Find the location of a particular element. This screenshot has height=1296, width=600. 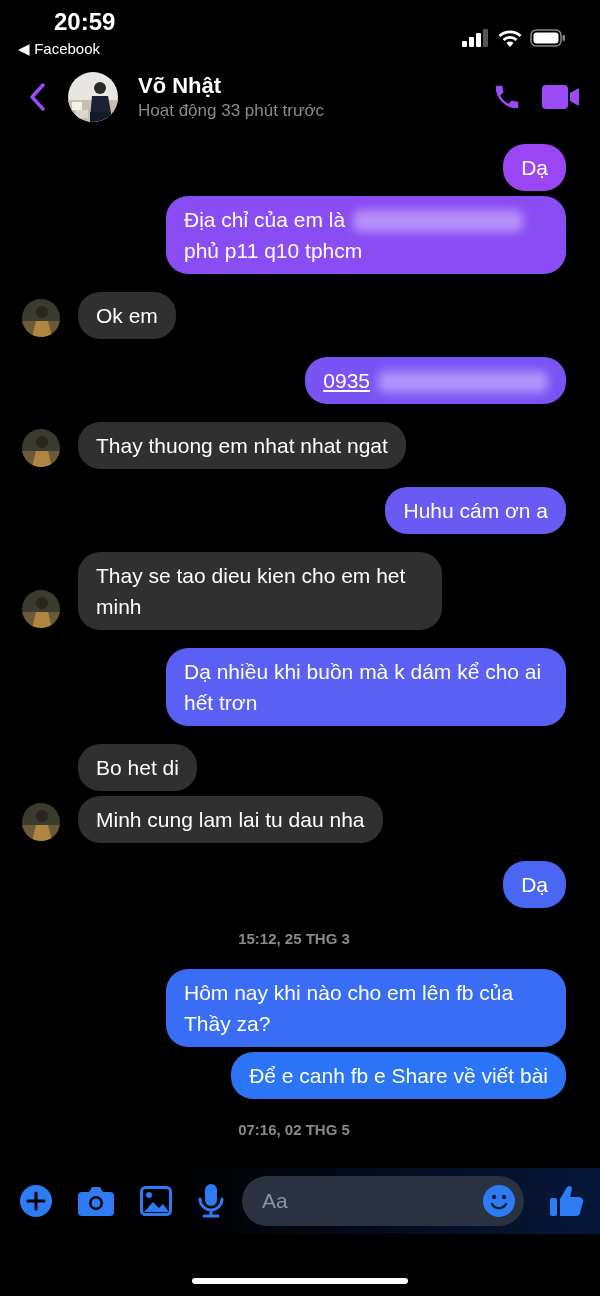

message-text: phủ p11 q10 tphcm is located at coordinates (273, 250).